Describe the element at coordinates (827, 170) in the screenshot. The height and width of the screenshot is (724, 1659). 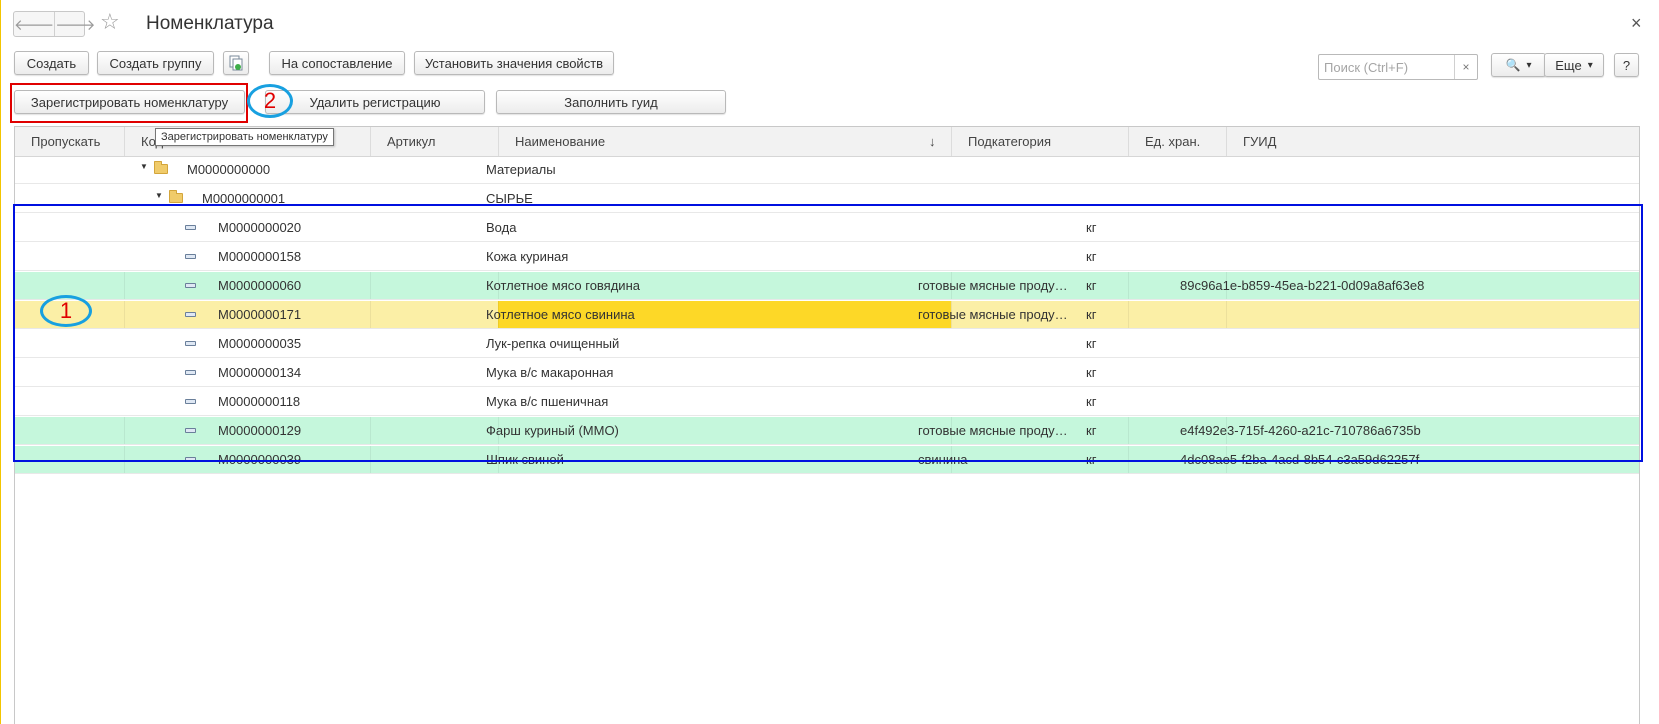
I see `group-row: ▼ М0000000000 Материалы` at that location.